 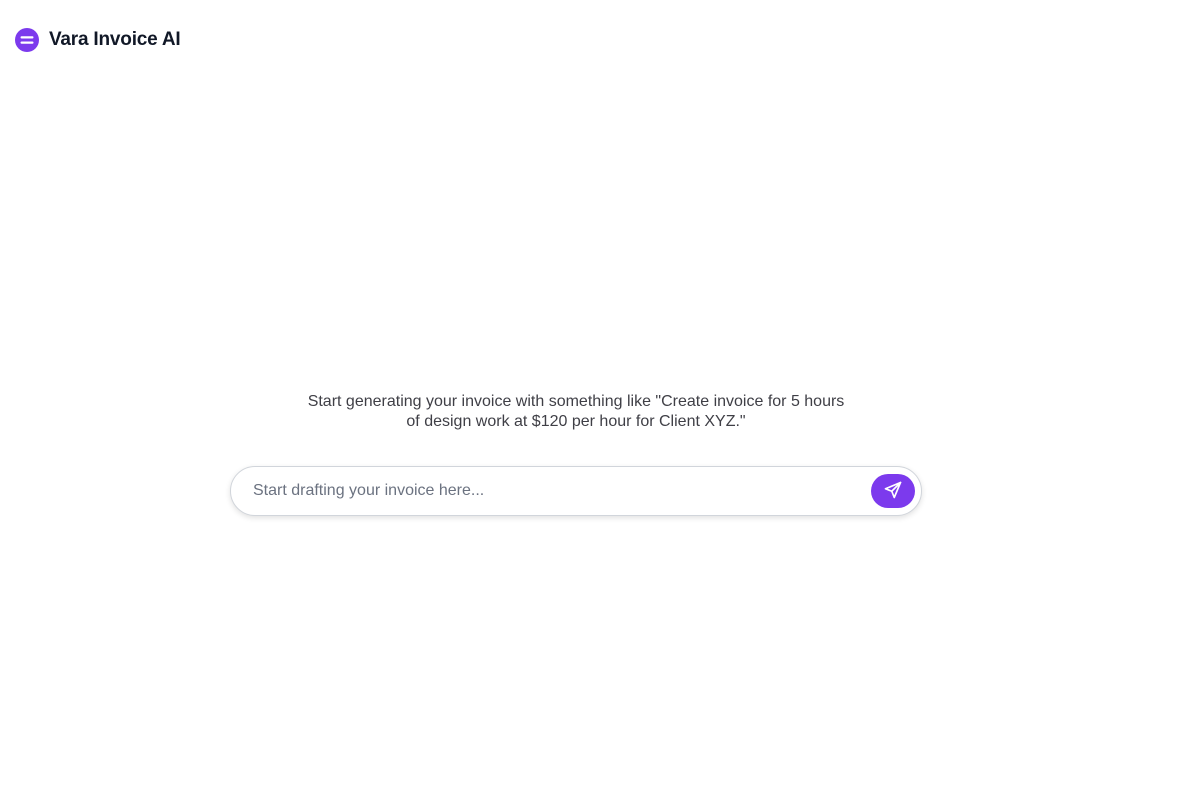 I want to click on invoice-composer, so click(x=576, y=491).